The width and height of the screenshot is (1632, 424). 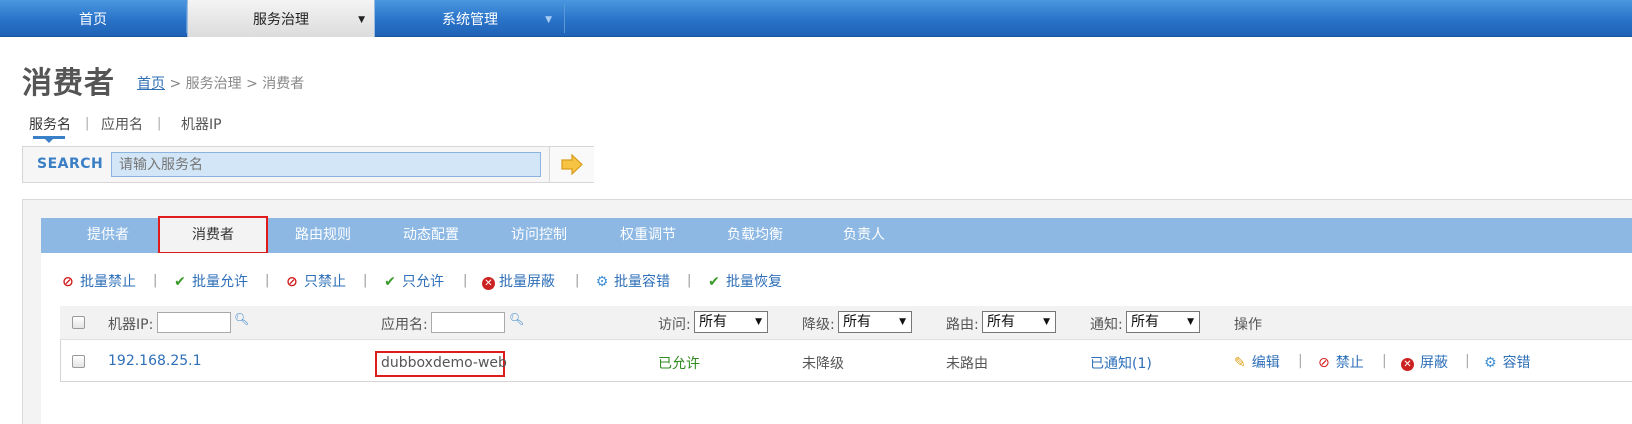 I want to click on search-button, so click(x=571, y=164).